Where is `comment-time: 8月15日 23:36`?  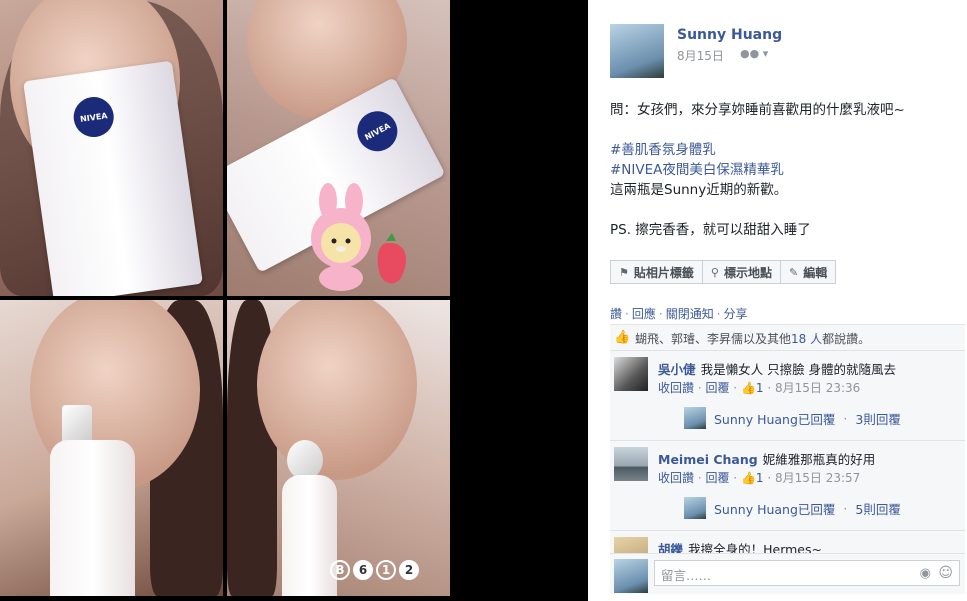 comment-time: 8月15日 23:36 is located at coordinates (817, 388).